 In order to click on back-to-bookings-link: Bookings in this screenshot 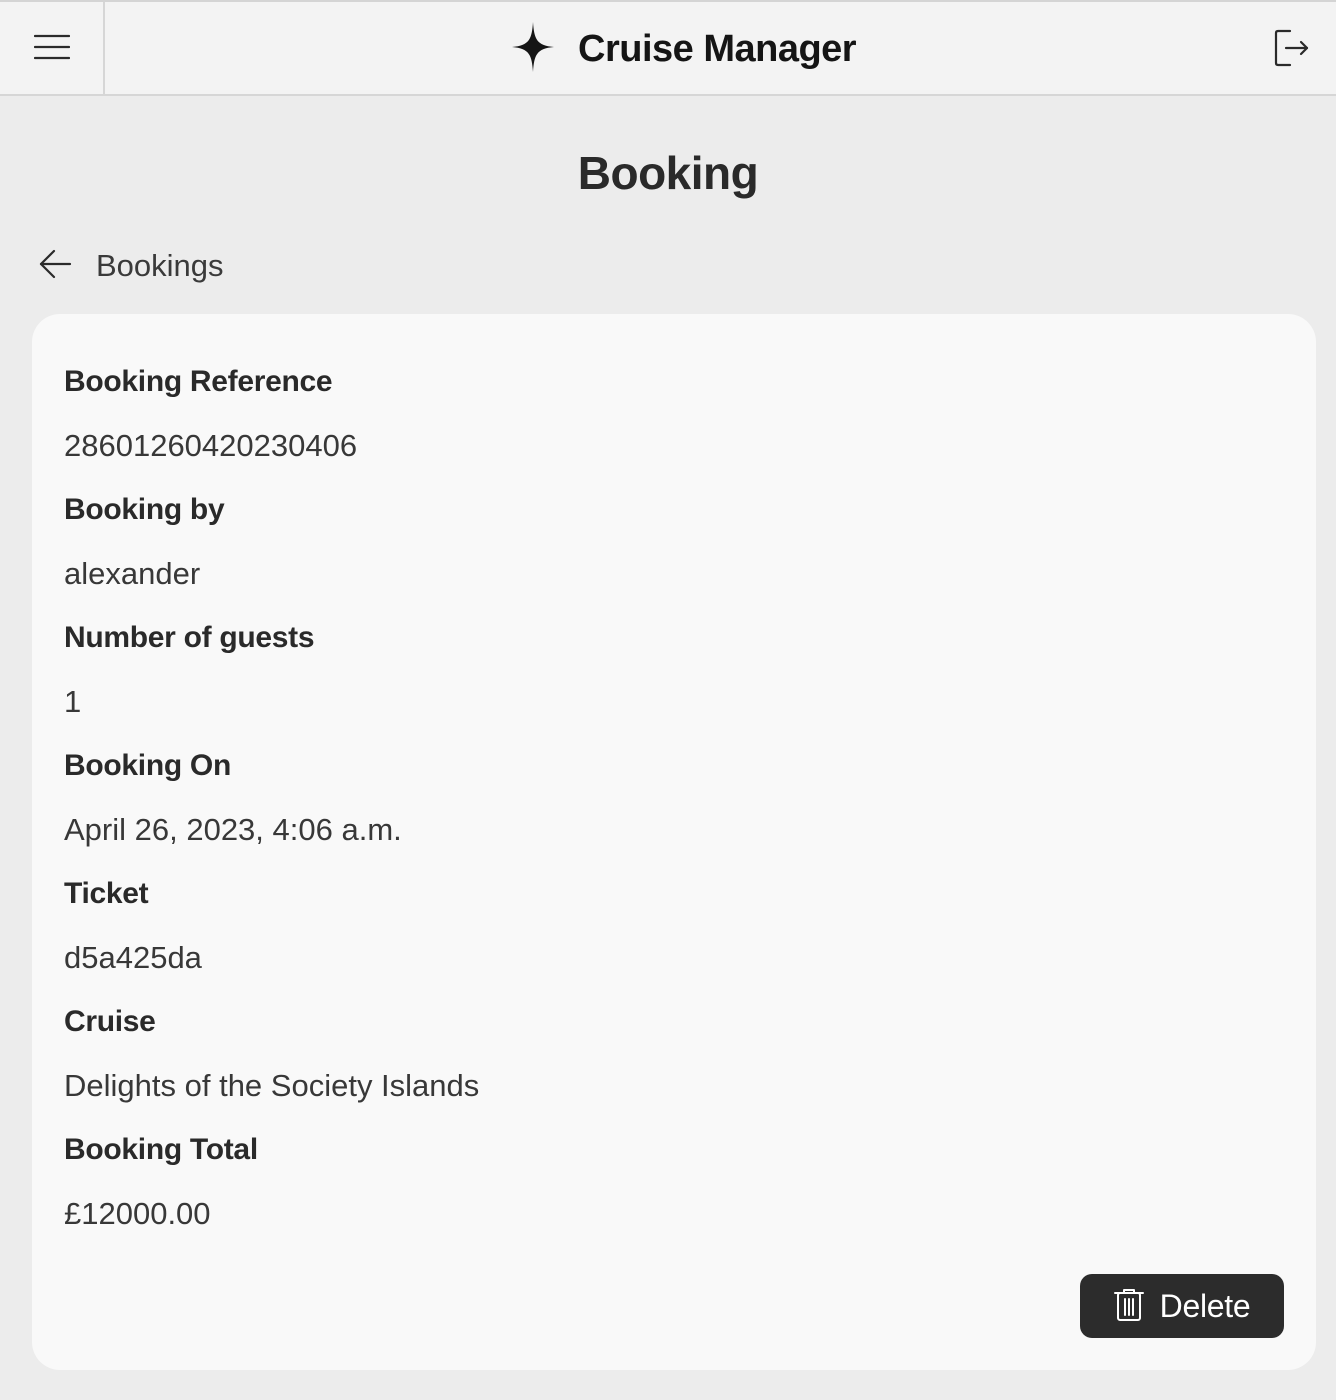, I will do `click(131, 266)`.